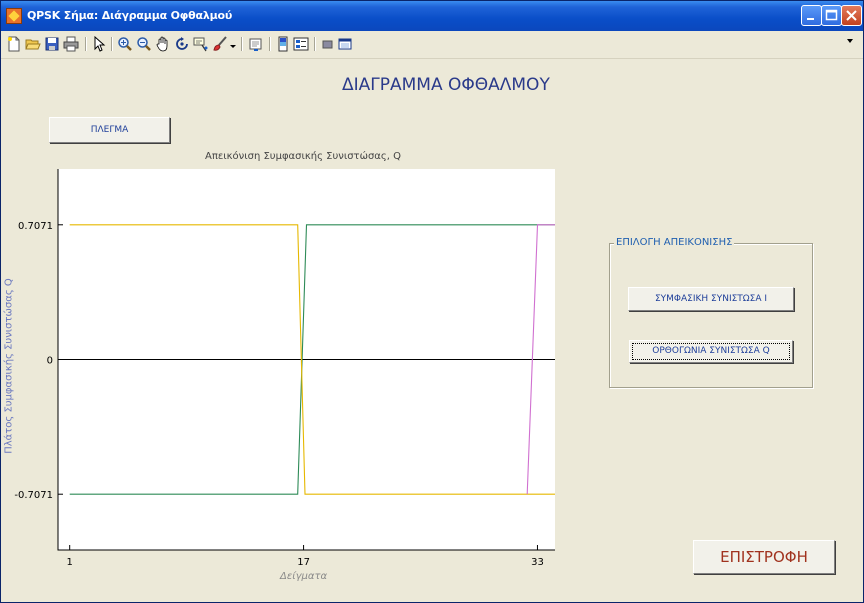 Image resolution: width=864 pixels, height=603 pixels. What do you see at coordinates (851, 15) in the screenshot?
I see `close-button` at bounding box center [851, 15].